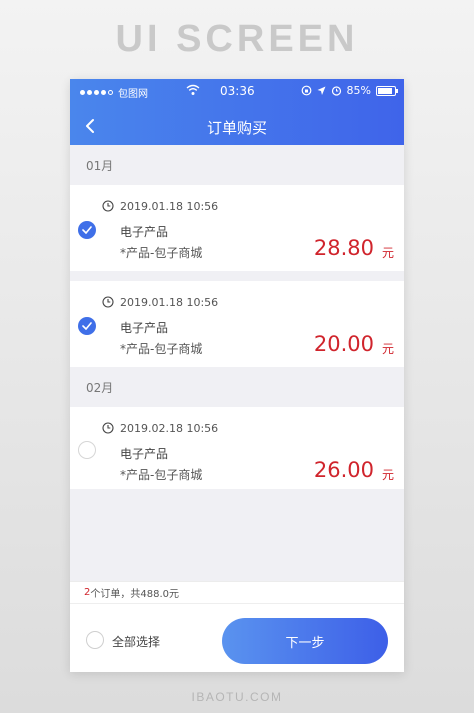 This screenshot has height=713, width=474. What do you see at coordinates (343, 470) in the screenshot?
I see `order-price: 26.00` at bounding box center [343, 470].